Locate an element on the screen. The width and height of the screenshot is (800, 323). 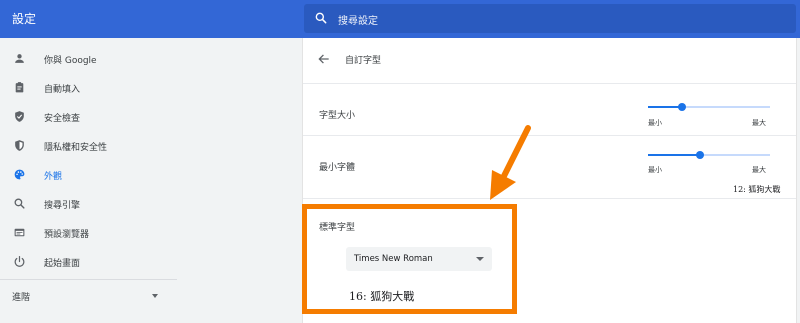
sidebar-item-label: 安全檢查 is located at coordinates (62, 119).